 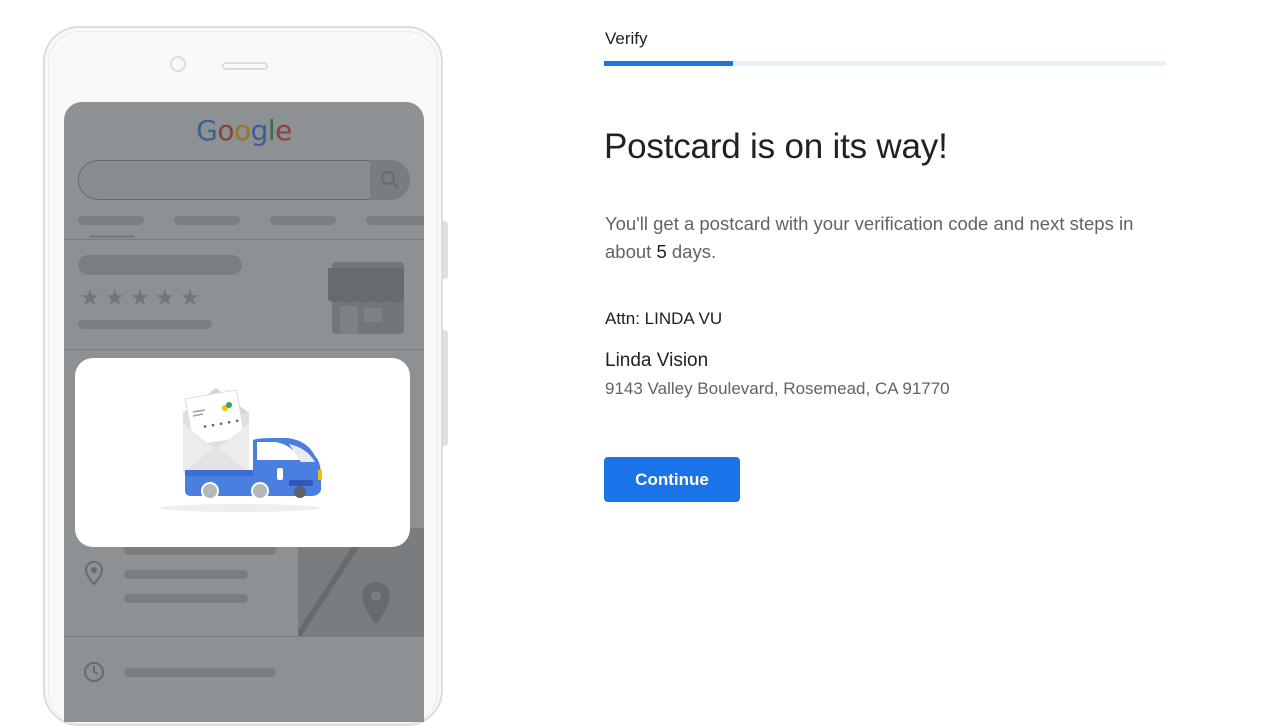 What do you see at coordinates (216, 430) in the screenshot?
I see `envelope-icon: • • • • •` at bounding box center [216, 430].